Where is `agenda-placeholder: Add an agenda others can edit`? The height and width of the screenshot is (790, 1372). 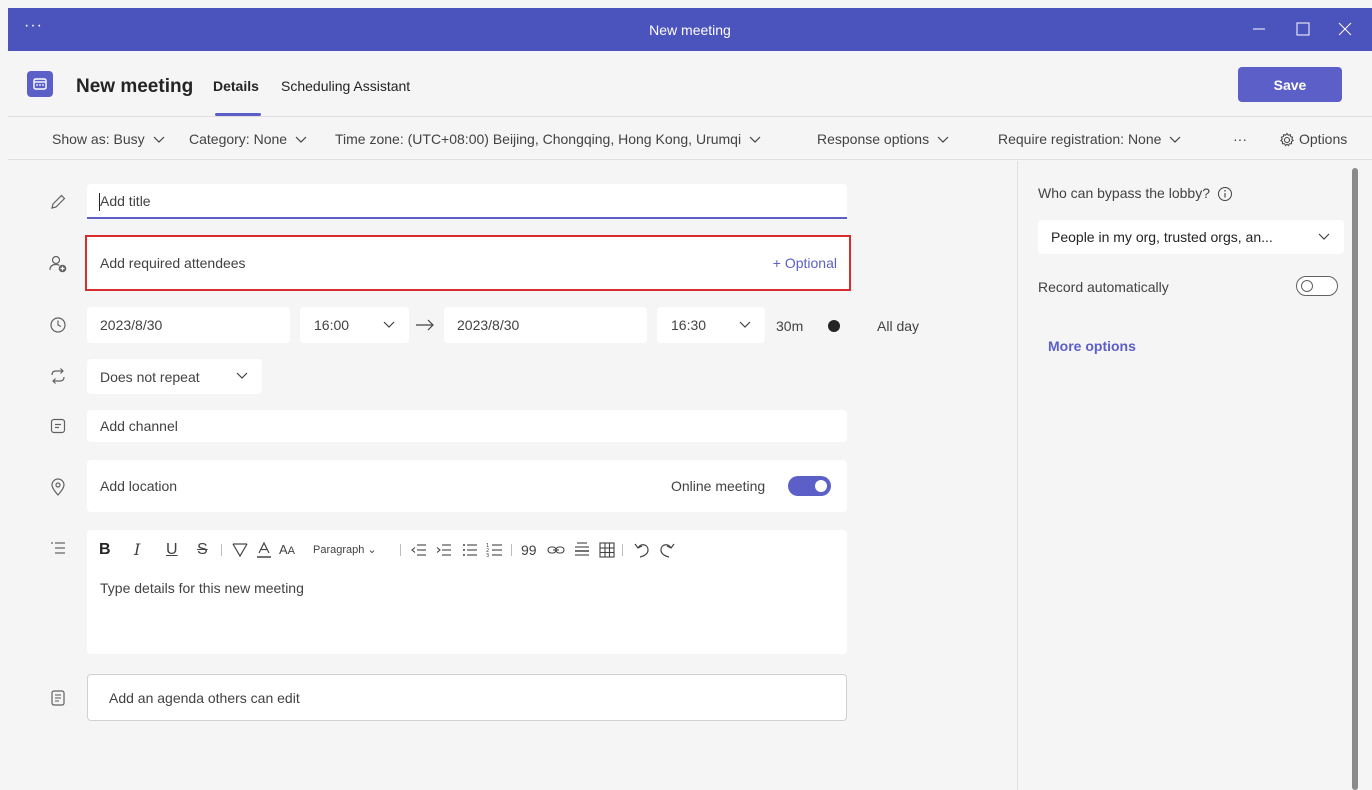
agenda-placeholder: Add an agenda others can edit is located at coordinates (204, 697).